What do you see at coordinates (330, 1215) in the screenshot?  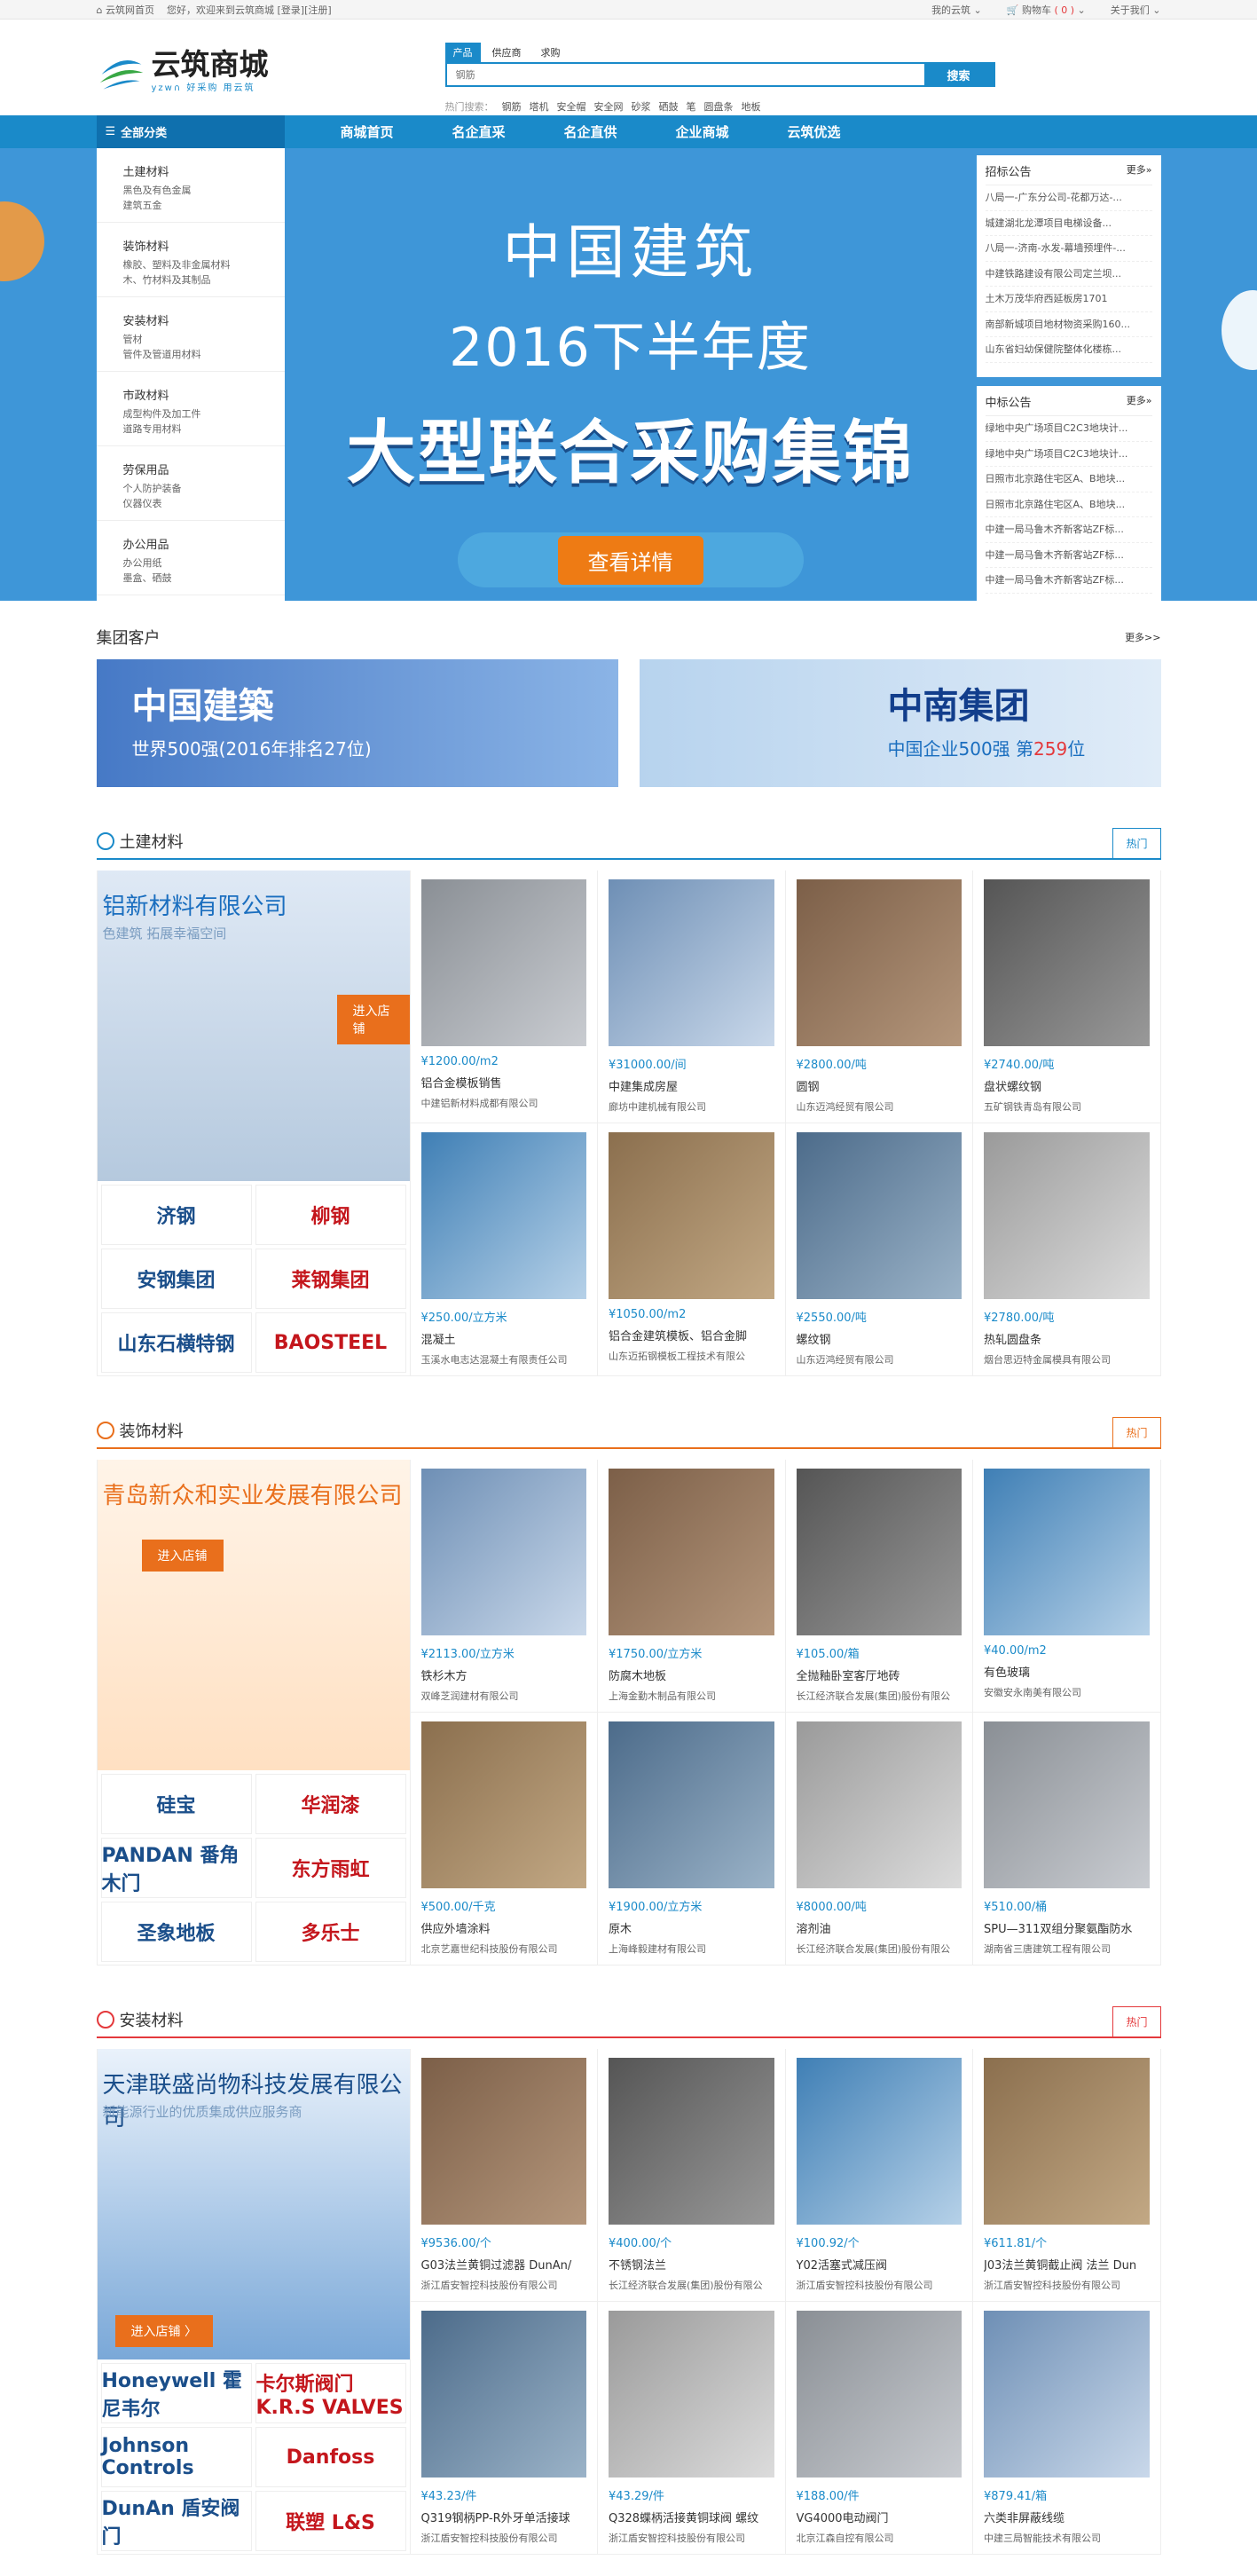 I see `brand-logo: 柳钢` at bounding box center [330, 1215].